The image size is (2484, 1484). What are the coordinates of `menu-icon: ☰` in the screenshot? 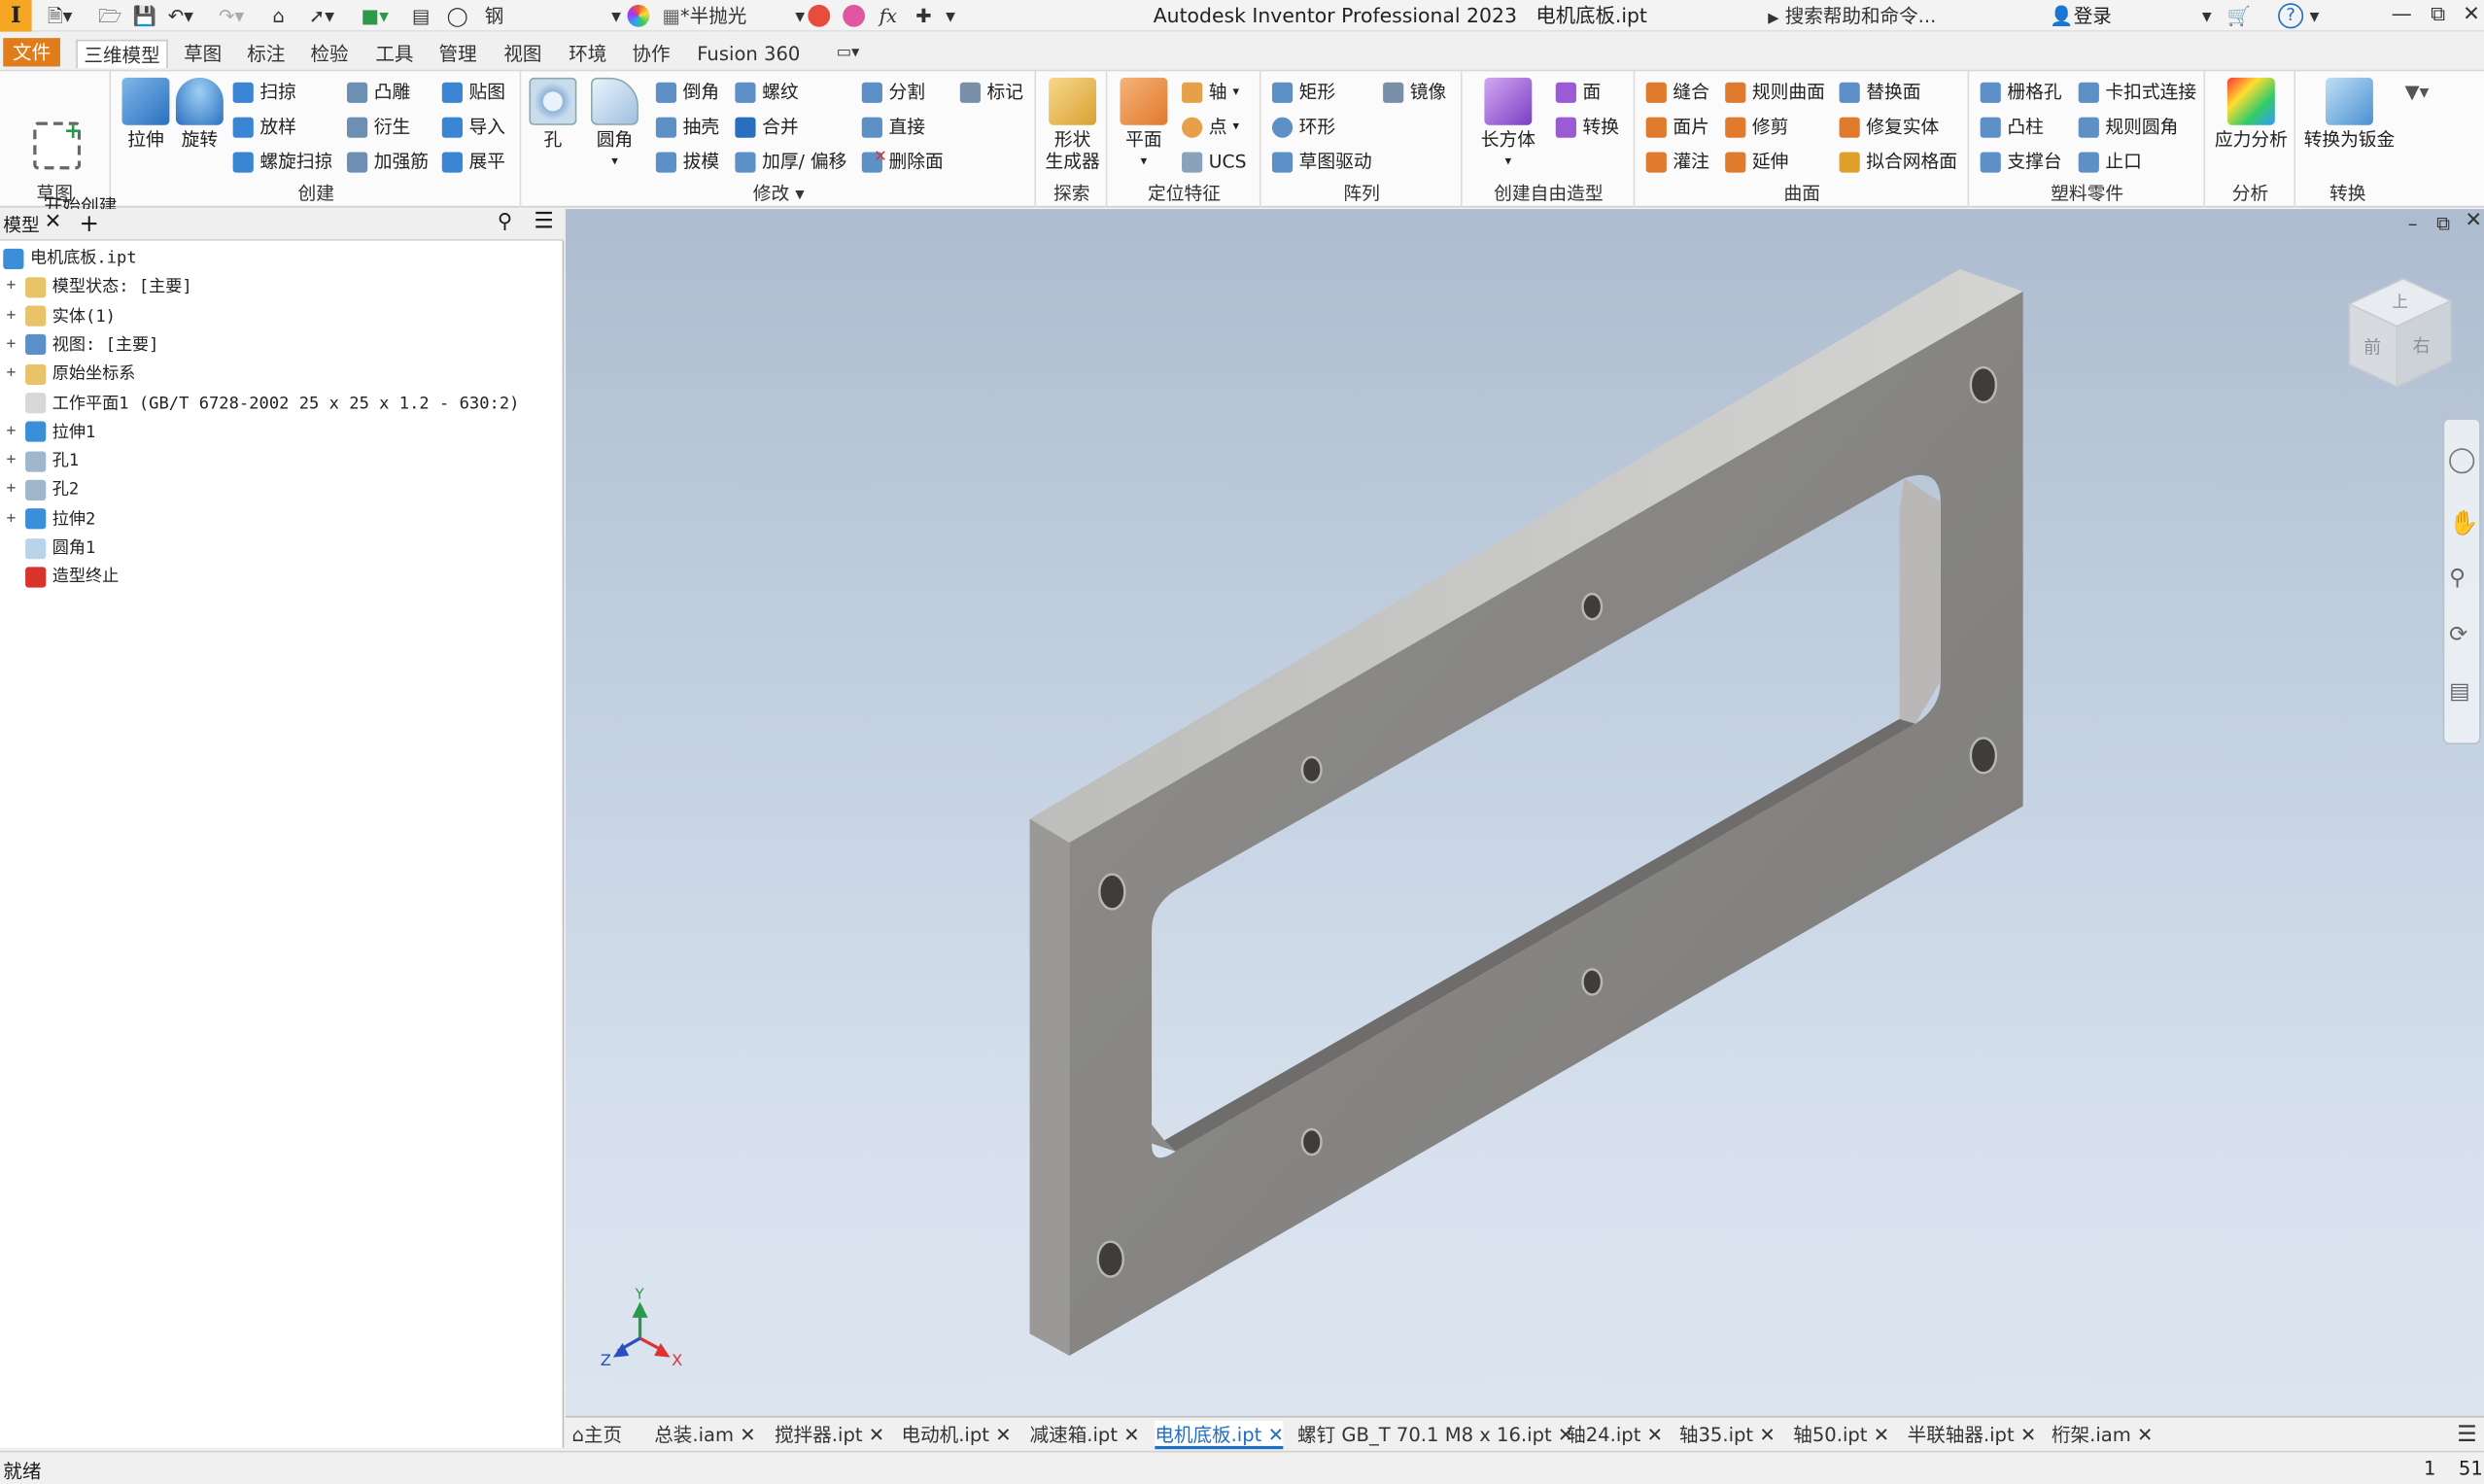 It's located at (543, 221).